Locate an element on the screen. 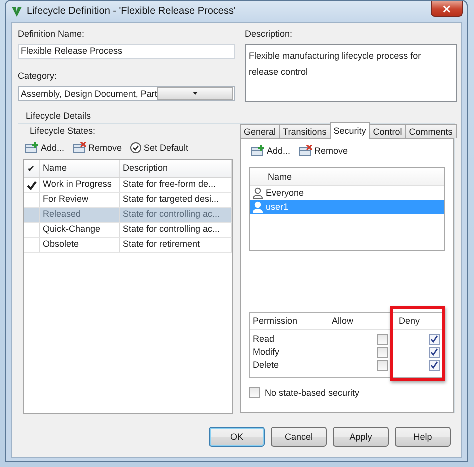  person-outline-icon is located at coordinates (258, 193).